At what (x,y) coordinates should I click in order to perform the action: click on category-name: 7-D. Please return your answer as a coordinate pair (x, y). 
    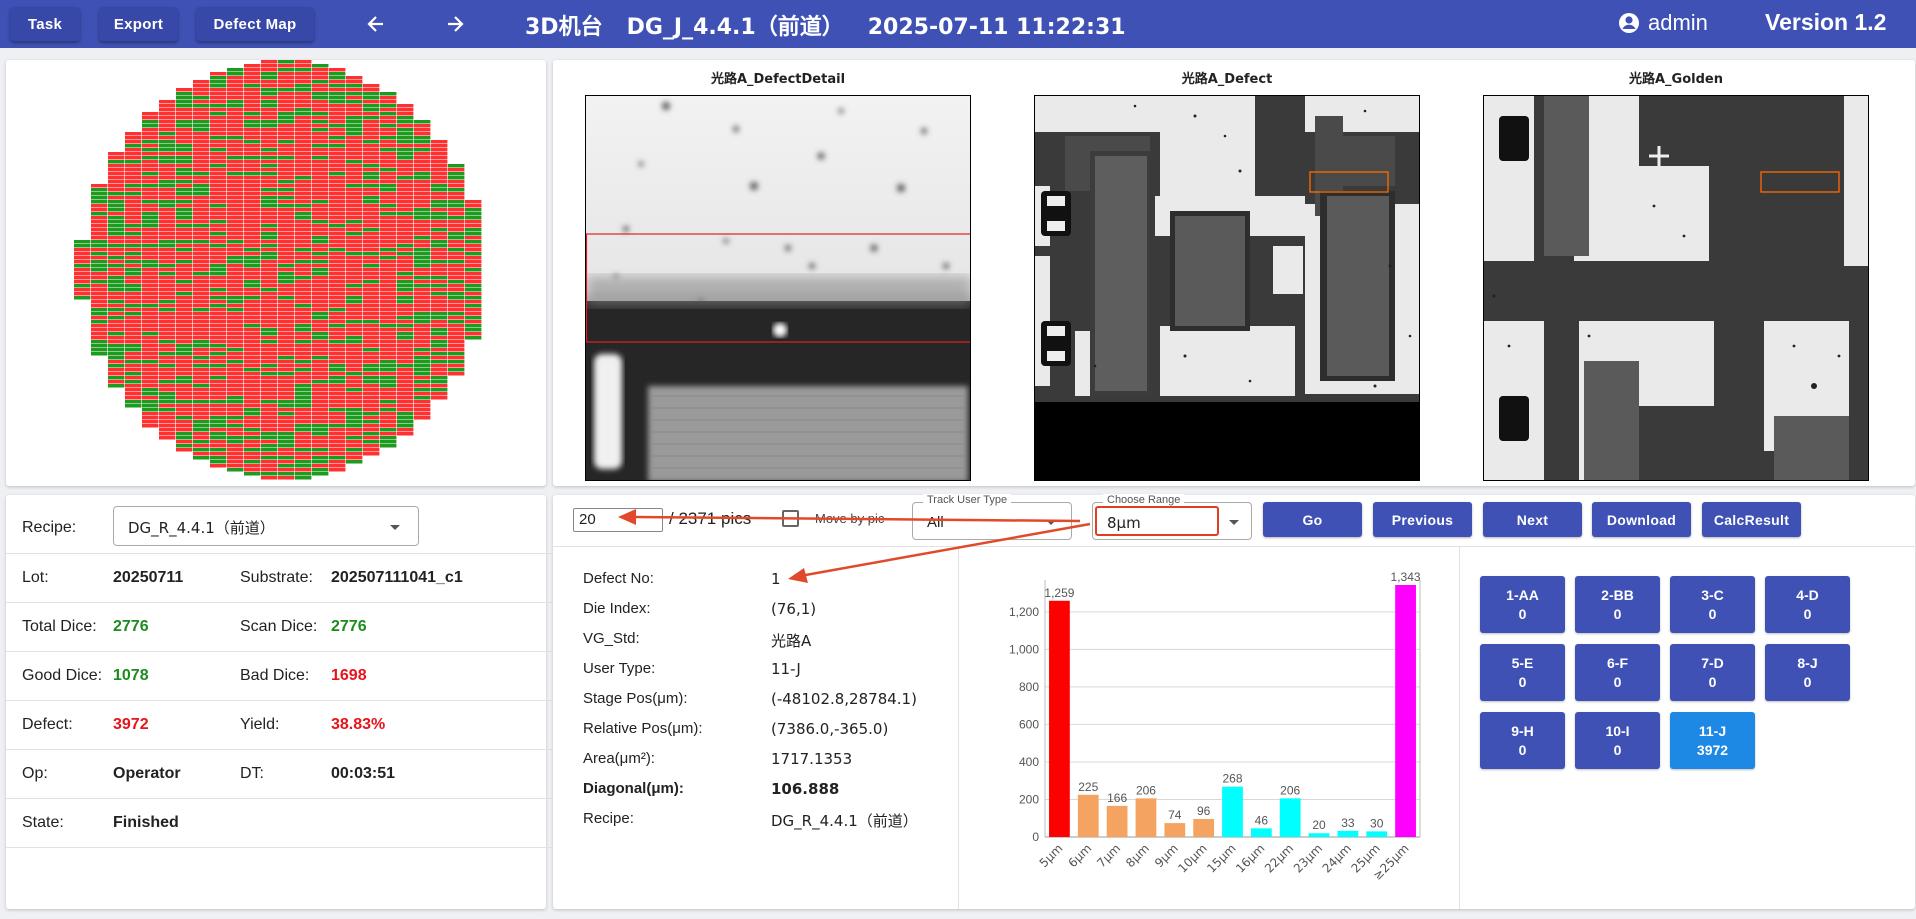
    Looking at the image, I should click on (1712, 662).